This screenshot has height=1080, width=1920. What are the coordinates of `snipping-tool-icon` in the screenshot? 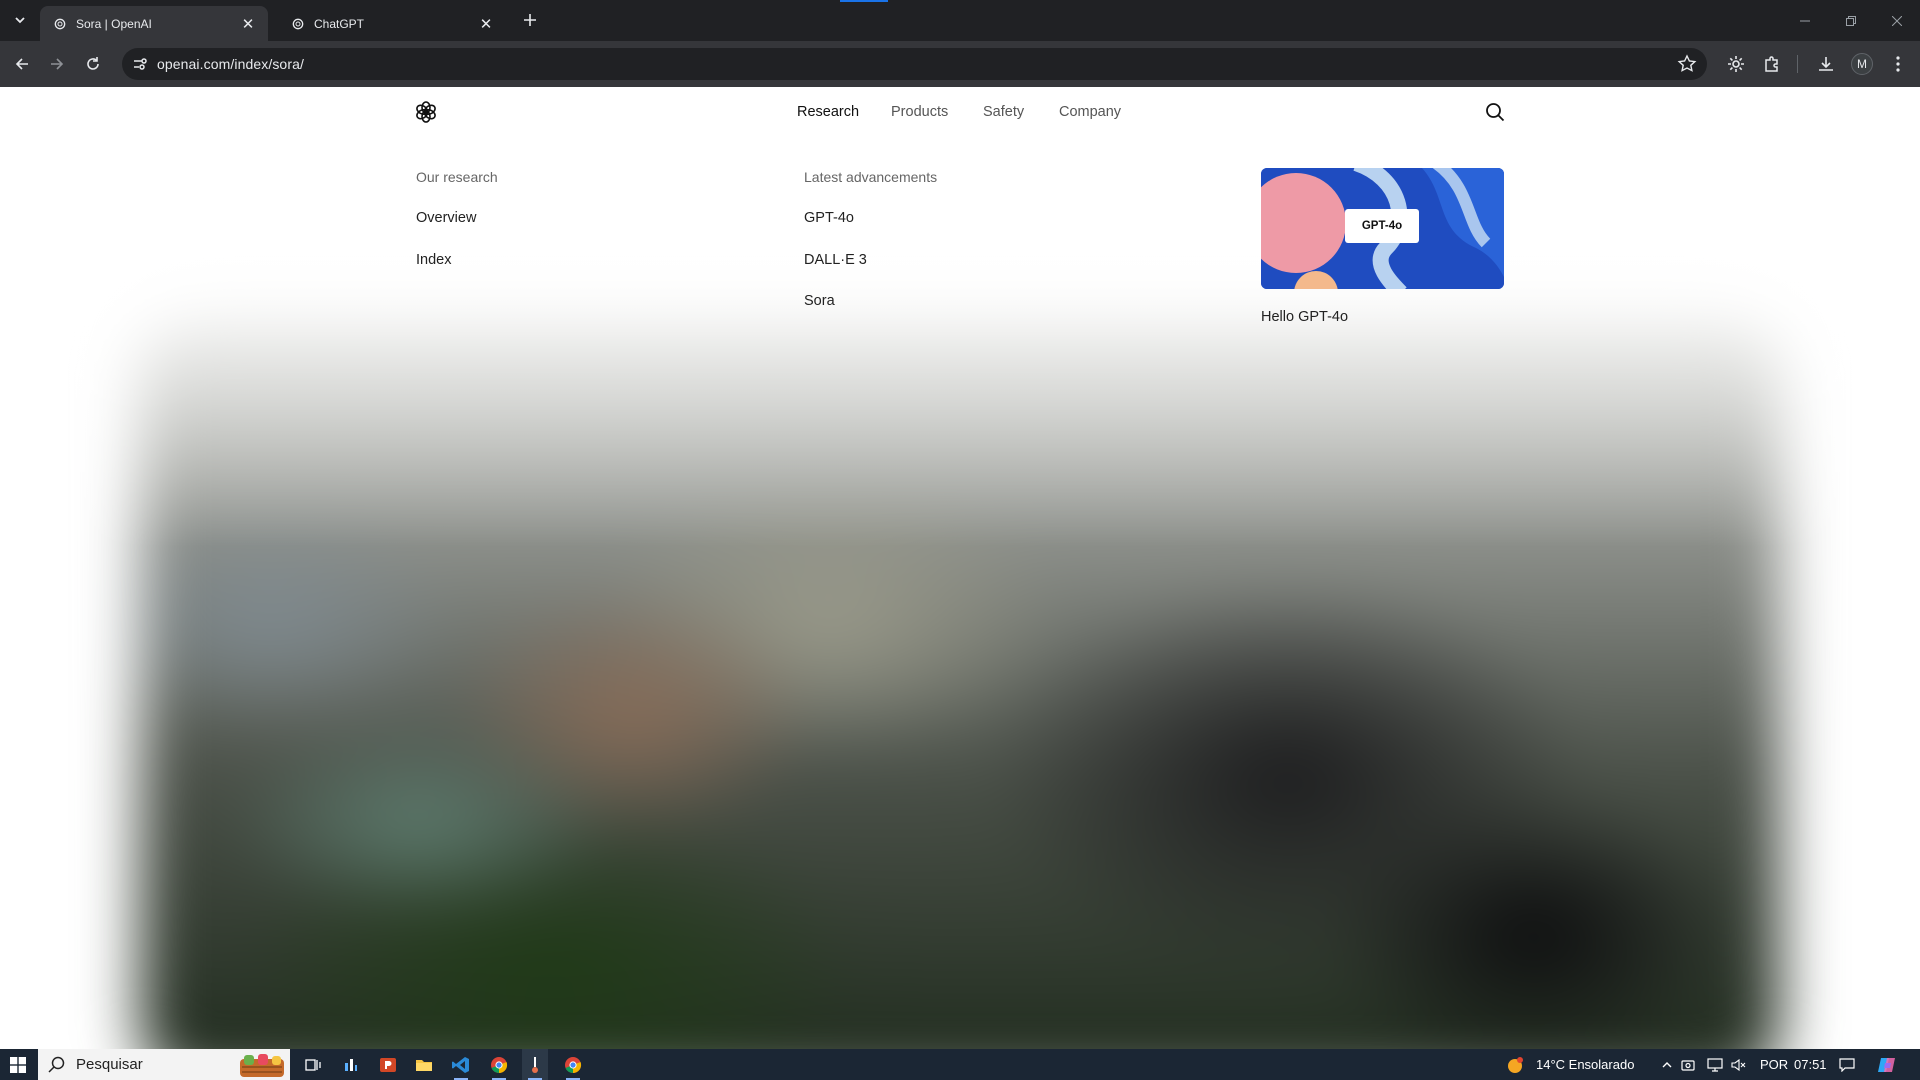 It's located at (535, 1064).